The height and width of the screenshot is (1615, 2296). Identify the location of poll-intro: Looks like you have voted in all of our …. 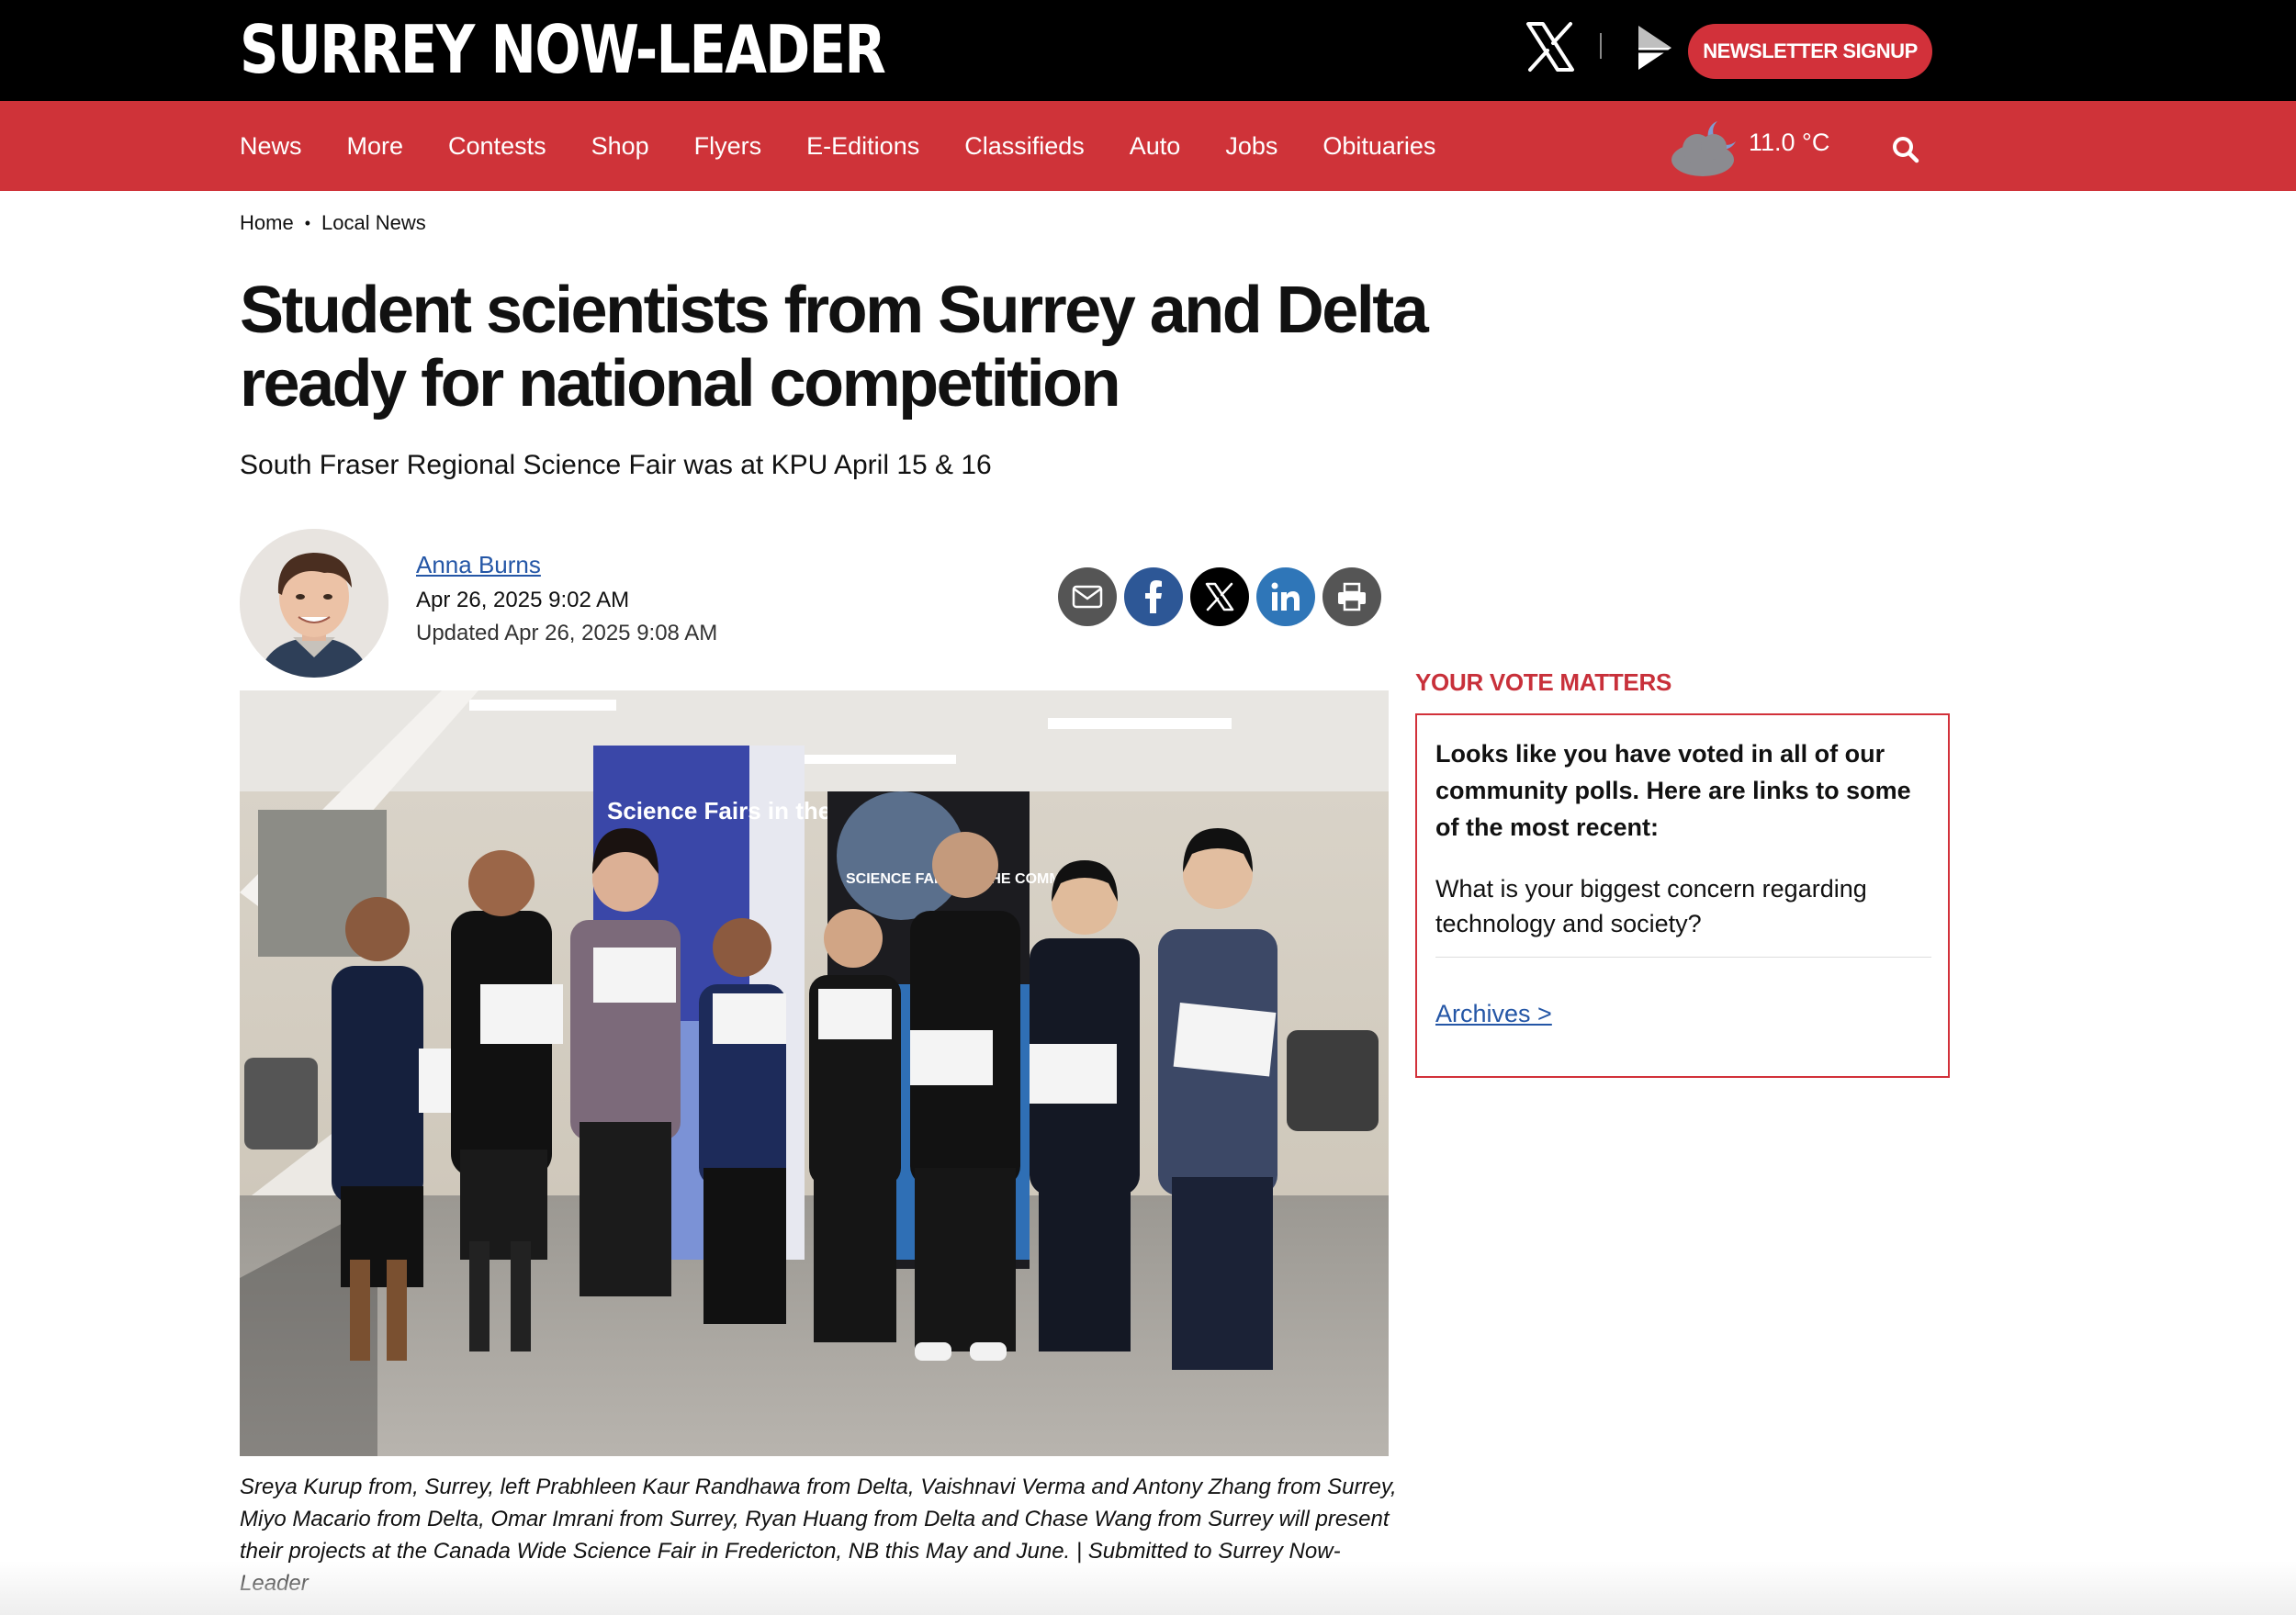
(1673, 790).